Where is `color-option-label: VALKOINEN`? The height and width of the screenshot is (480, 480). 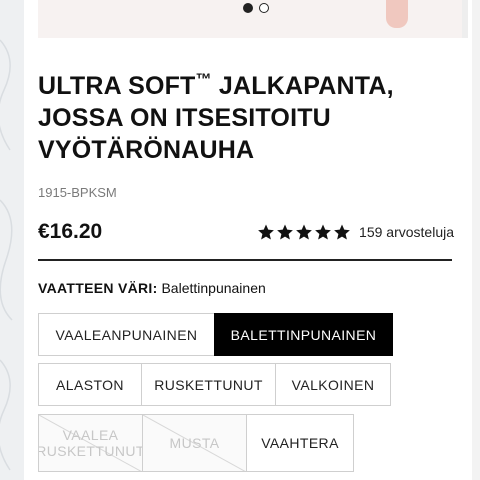
color-option-label: VALKOINEN is located at coordinates (333, 384).